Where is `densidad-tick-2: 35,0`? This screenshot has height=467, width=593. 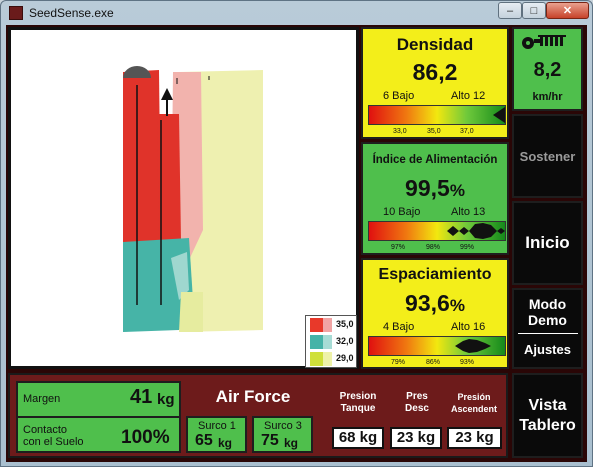 densidad-tick-2: 35,0 is located at coordinates (434, 131).